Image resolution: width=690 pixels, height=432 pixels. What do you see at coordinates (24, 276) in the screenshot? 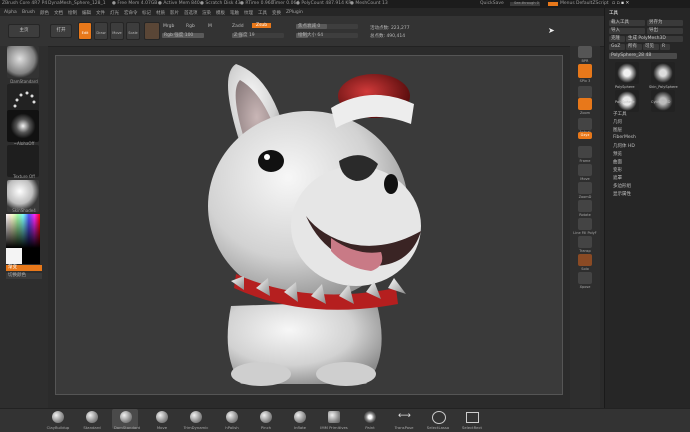
I see `switch-color-button: 切换颜色` at bounding box center [24, 276].